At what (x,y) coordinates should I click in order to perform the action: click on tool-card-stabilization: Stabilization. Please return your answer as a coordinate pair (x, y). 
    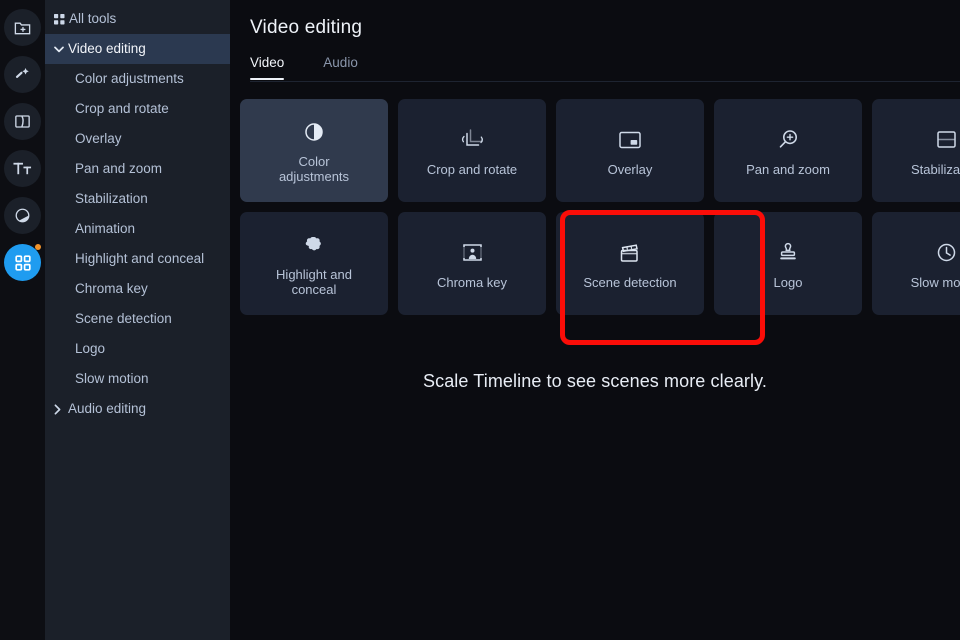
    Looking at the image, I should click on (916, 150).